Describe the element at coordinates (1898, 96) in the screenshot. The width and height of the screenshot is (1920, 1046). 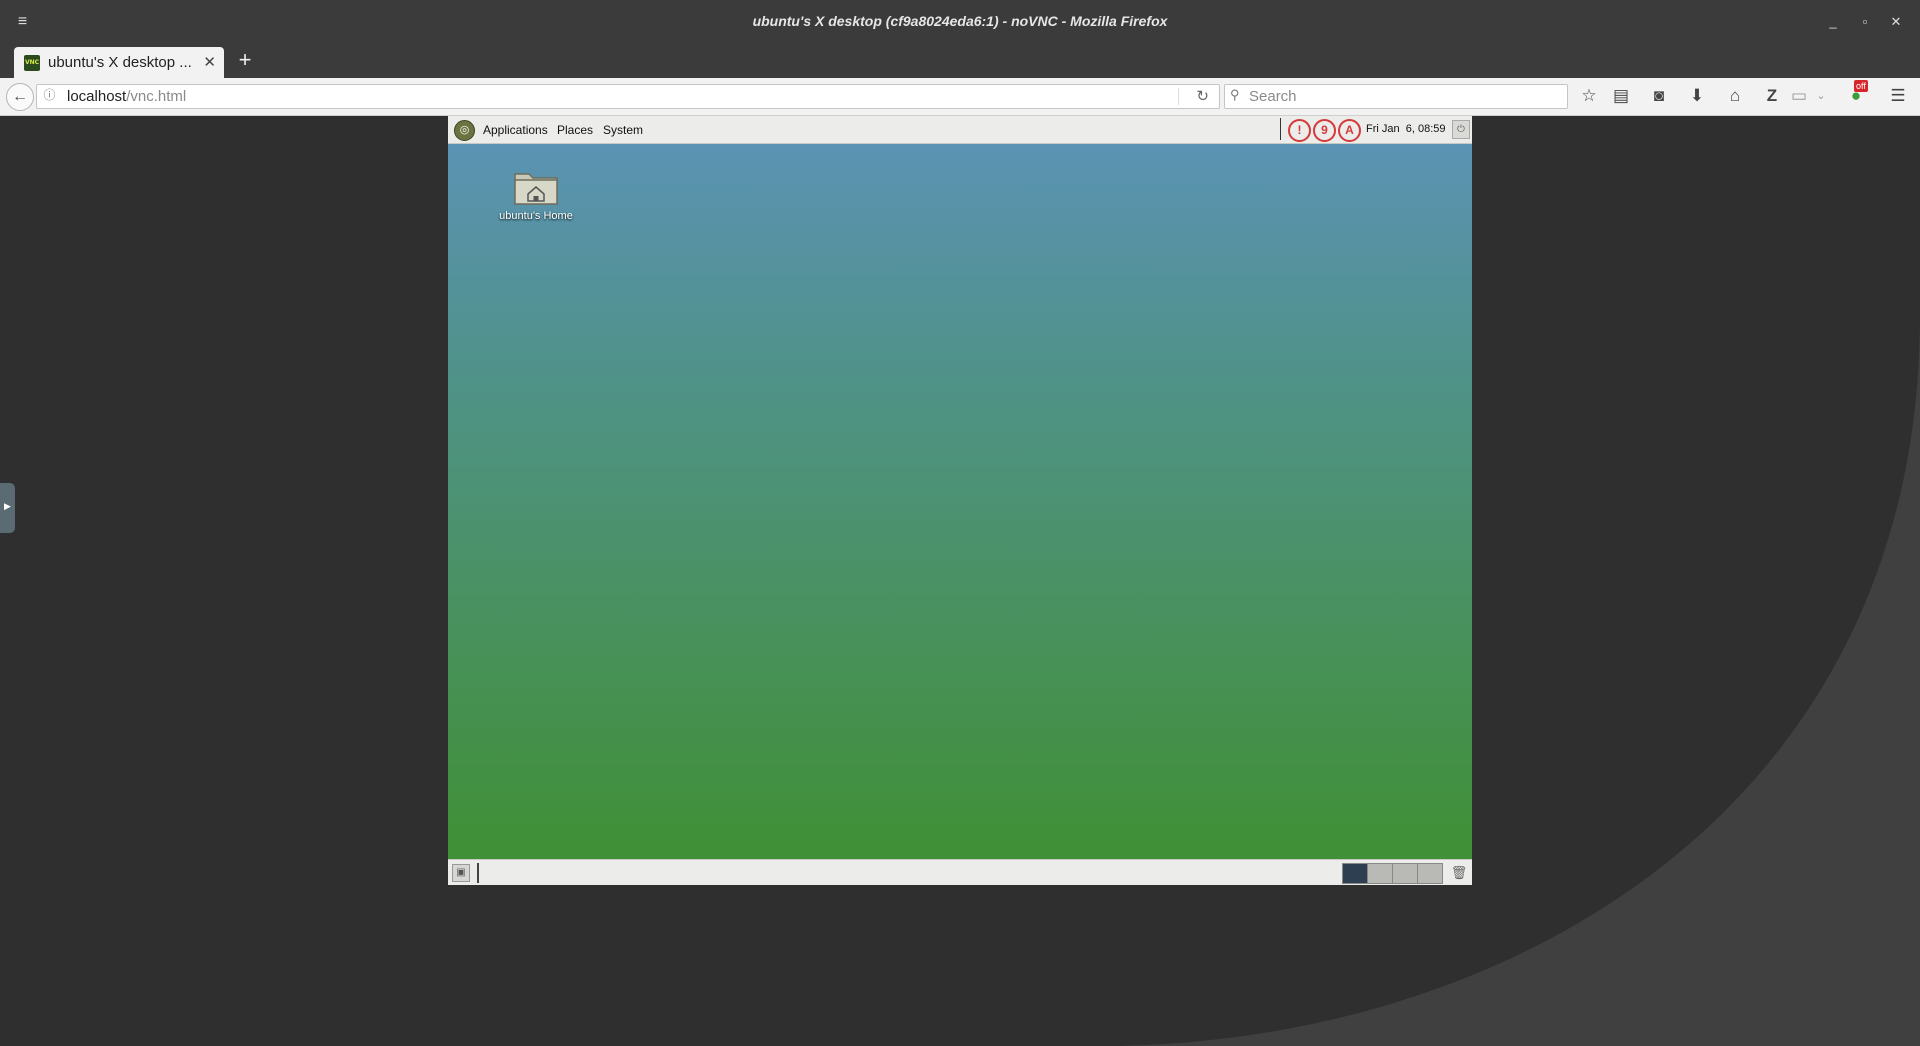
I see `browser-menu-icon: ☰` at that location.